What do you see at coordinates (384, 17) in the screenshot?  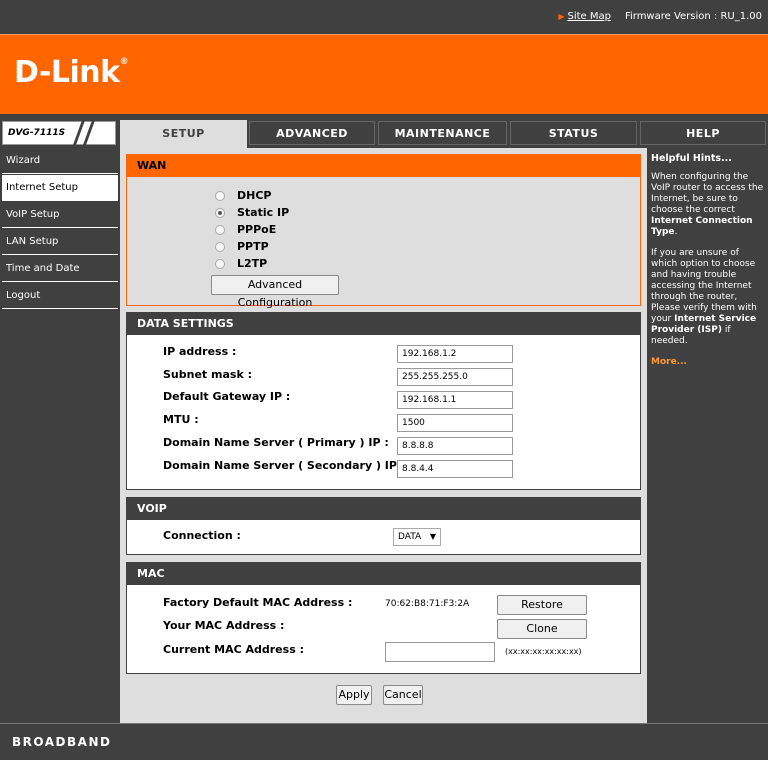 I see `top-strip: ▶ Site Map Firmware Version : RU_1.00` at bounding box center [384, 17].